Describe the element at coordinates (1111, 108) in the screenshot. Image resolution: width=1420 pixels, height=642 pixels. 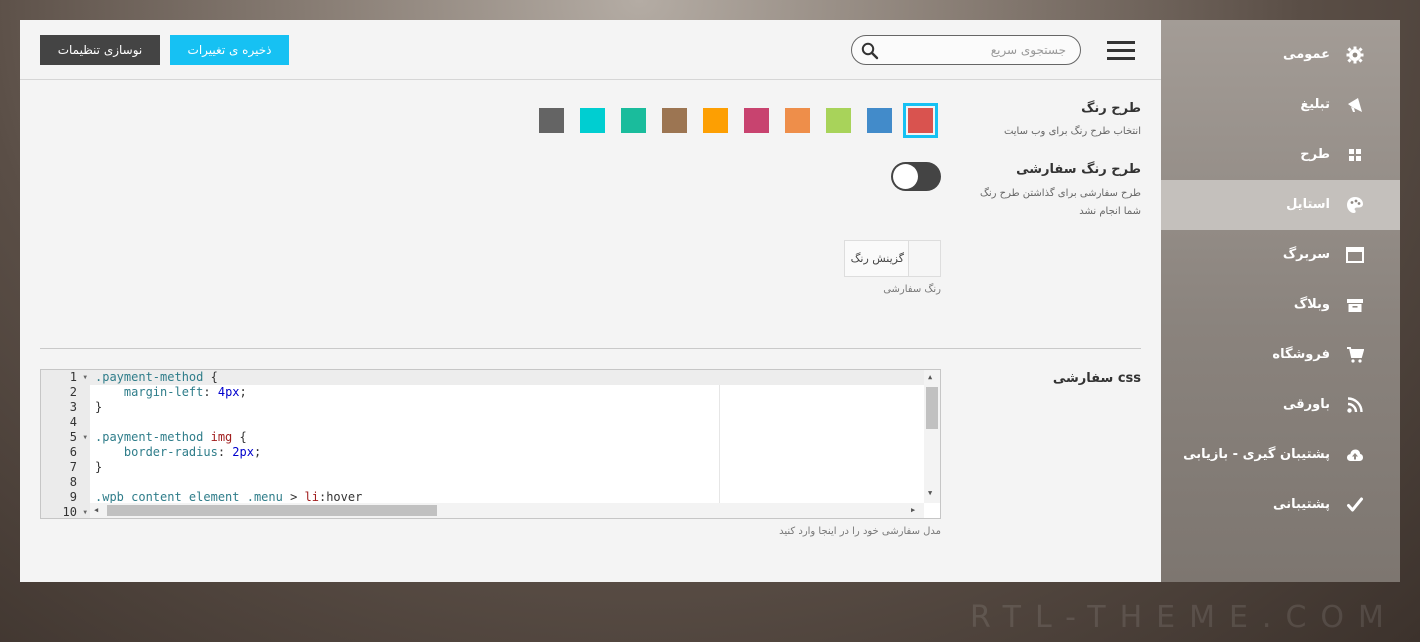
I see `color-scheme-title: طرح رنگ` at that location.